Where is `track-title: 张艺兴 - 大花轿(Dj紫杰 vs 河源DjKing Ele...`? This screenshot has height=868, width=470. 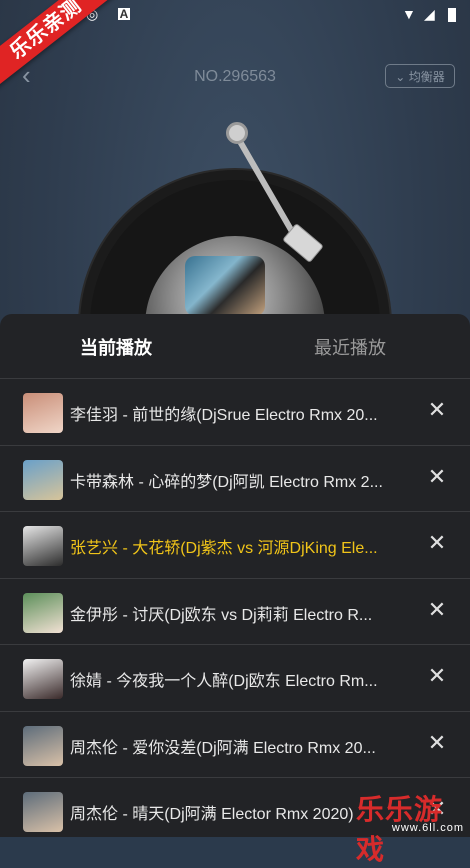 track-title: 张艺兴 - 大花轿(Dj紫杰 vs 河源DjKing Ele... is located at coordinates (224, 548).